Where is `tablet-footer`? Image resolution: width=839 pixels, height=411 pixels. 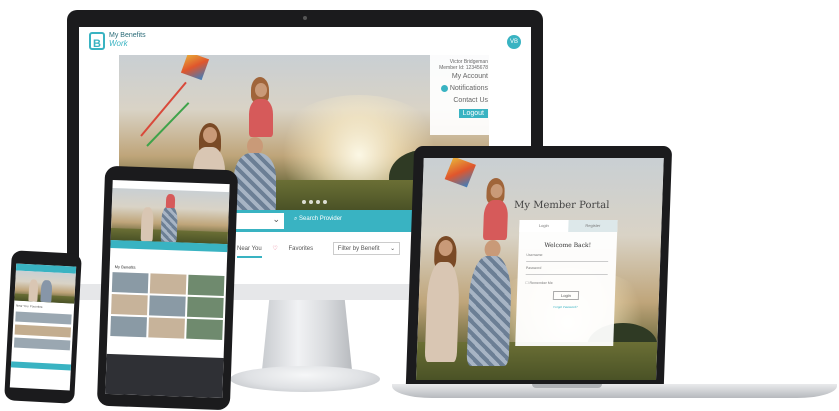
tablet-footer is located at coordinates (164, 375).